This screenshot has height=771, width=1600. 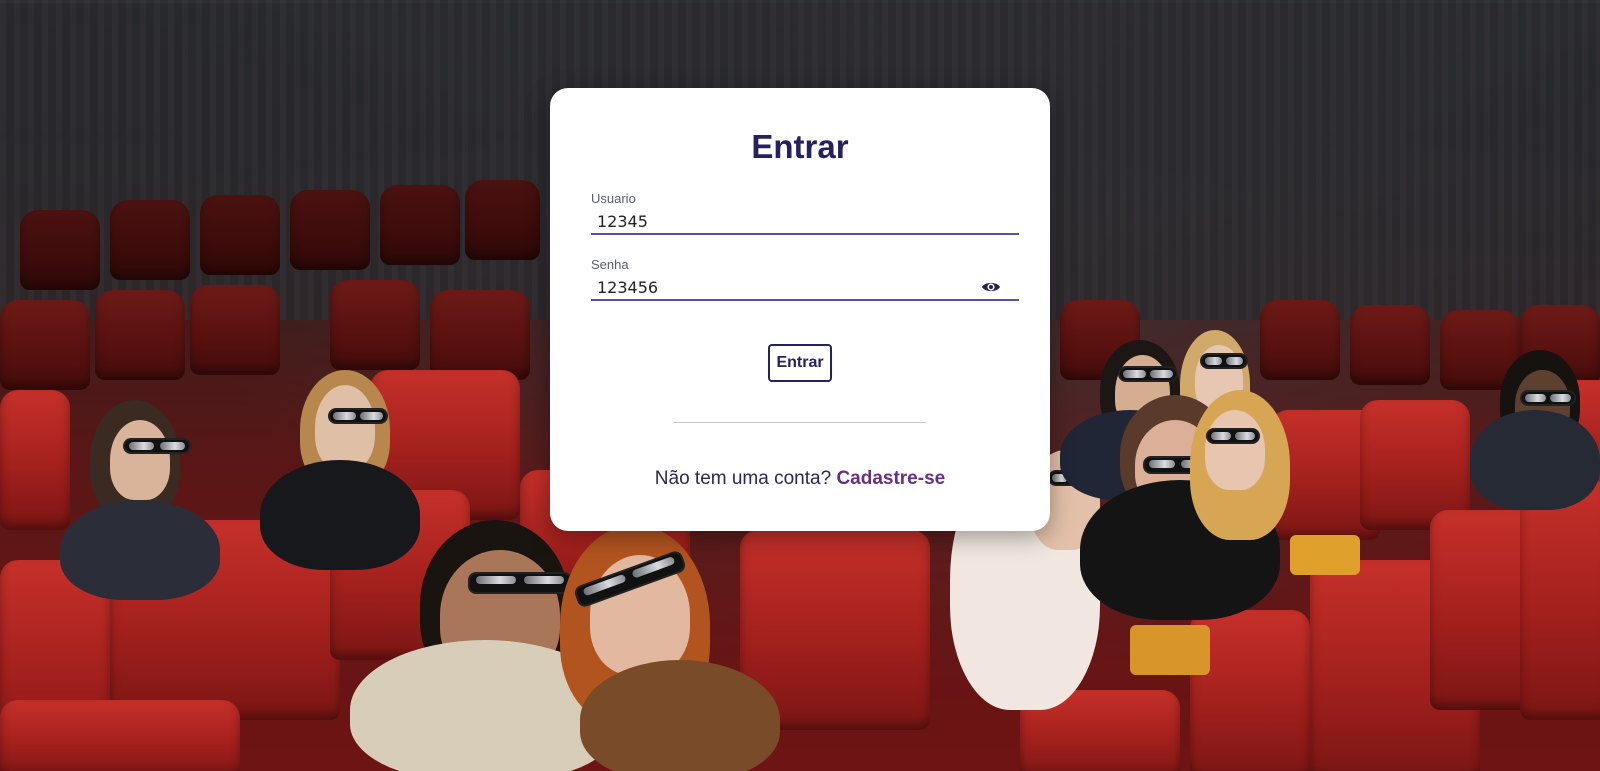 What do you see at coordinates (890, 478) in the screenshot?
I see `signup-link: Cadastre-se` at bounding box center [890, 478].